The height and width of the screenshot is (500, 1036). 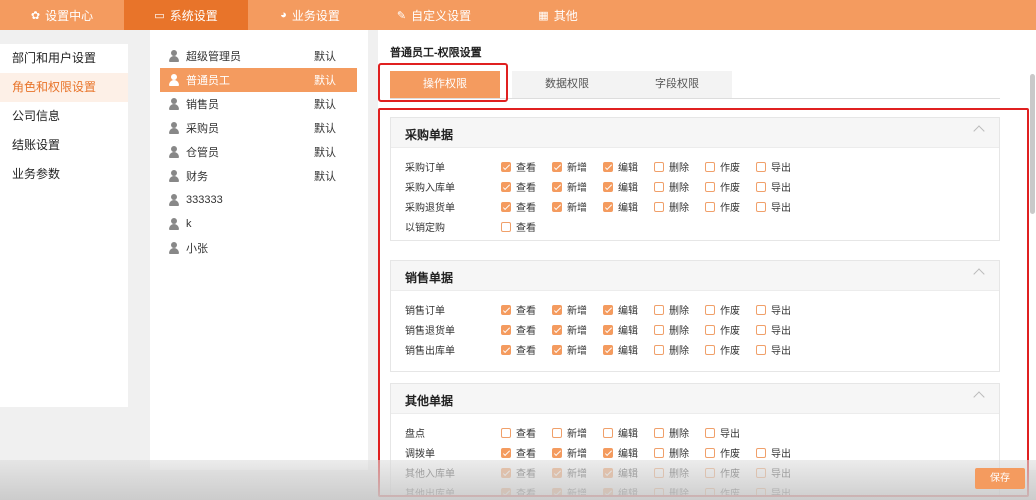 What do you see at coordinates (64, 145) in the screenshot?
I see `menu-item-closing-settings: 结账设置` at bounding box center [64, 145].